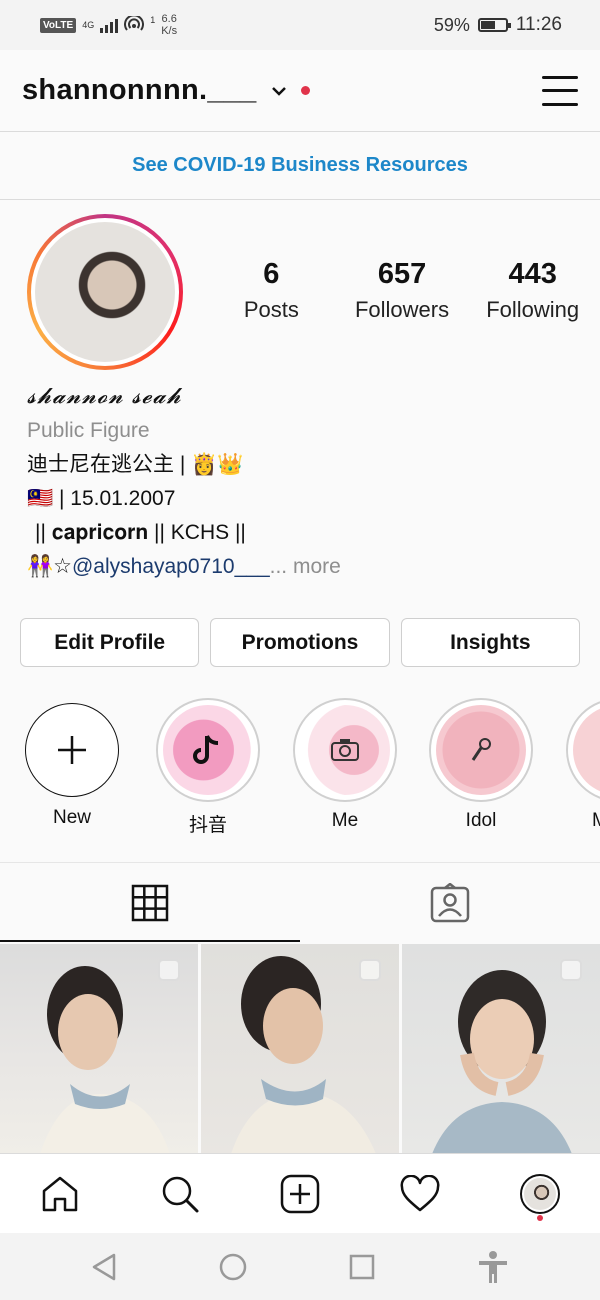  What do you see at coordinates (110, 642) in the screenshot?
I see `edit-profile-button: Edit Profile` at bounding box center [110, 642].